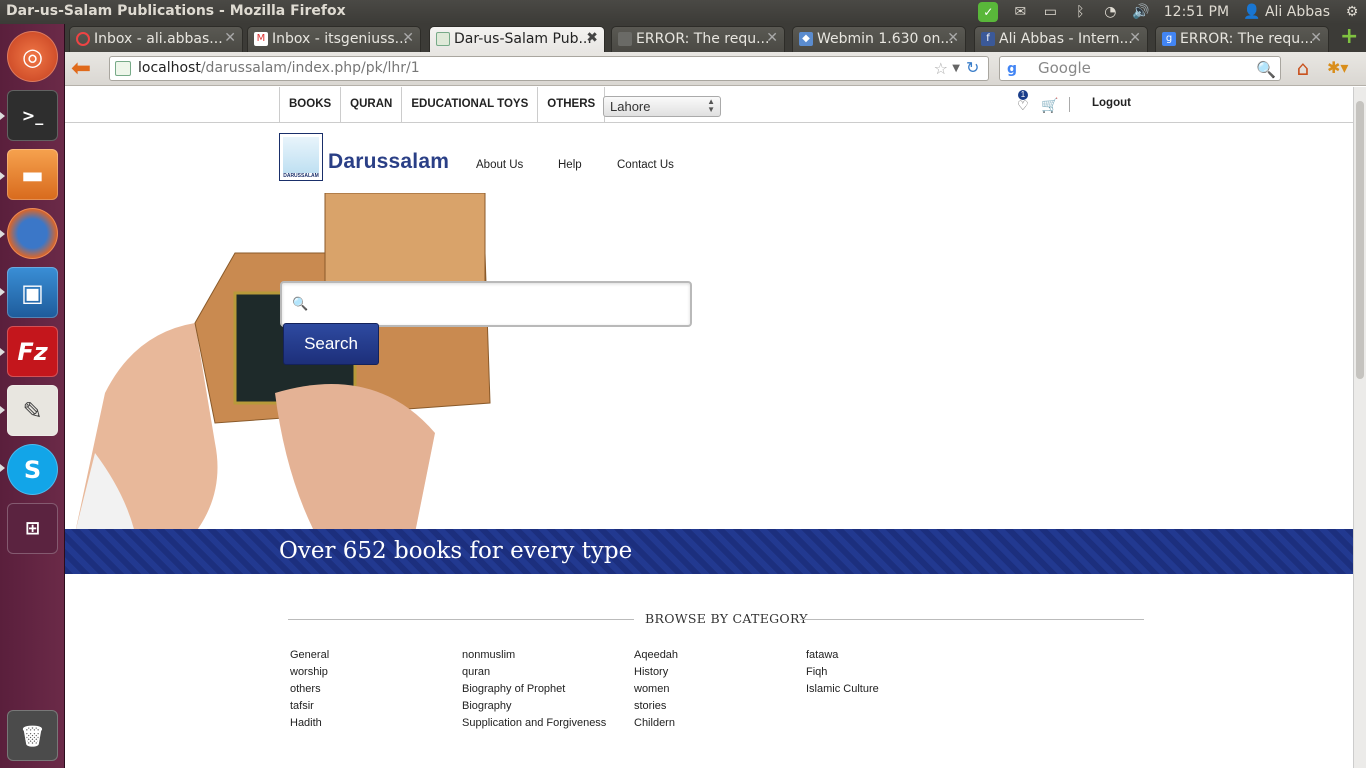 Image resolution: width=1366 pixels, height=768 pixels. What do you see at coordinates (656, 672) in the screenshot?
I see `category-link: History` at bounding box center [656, 672].